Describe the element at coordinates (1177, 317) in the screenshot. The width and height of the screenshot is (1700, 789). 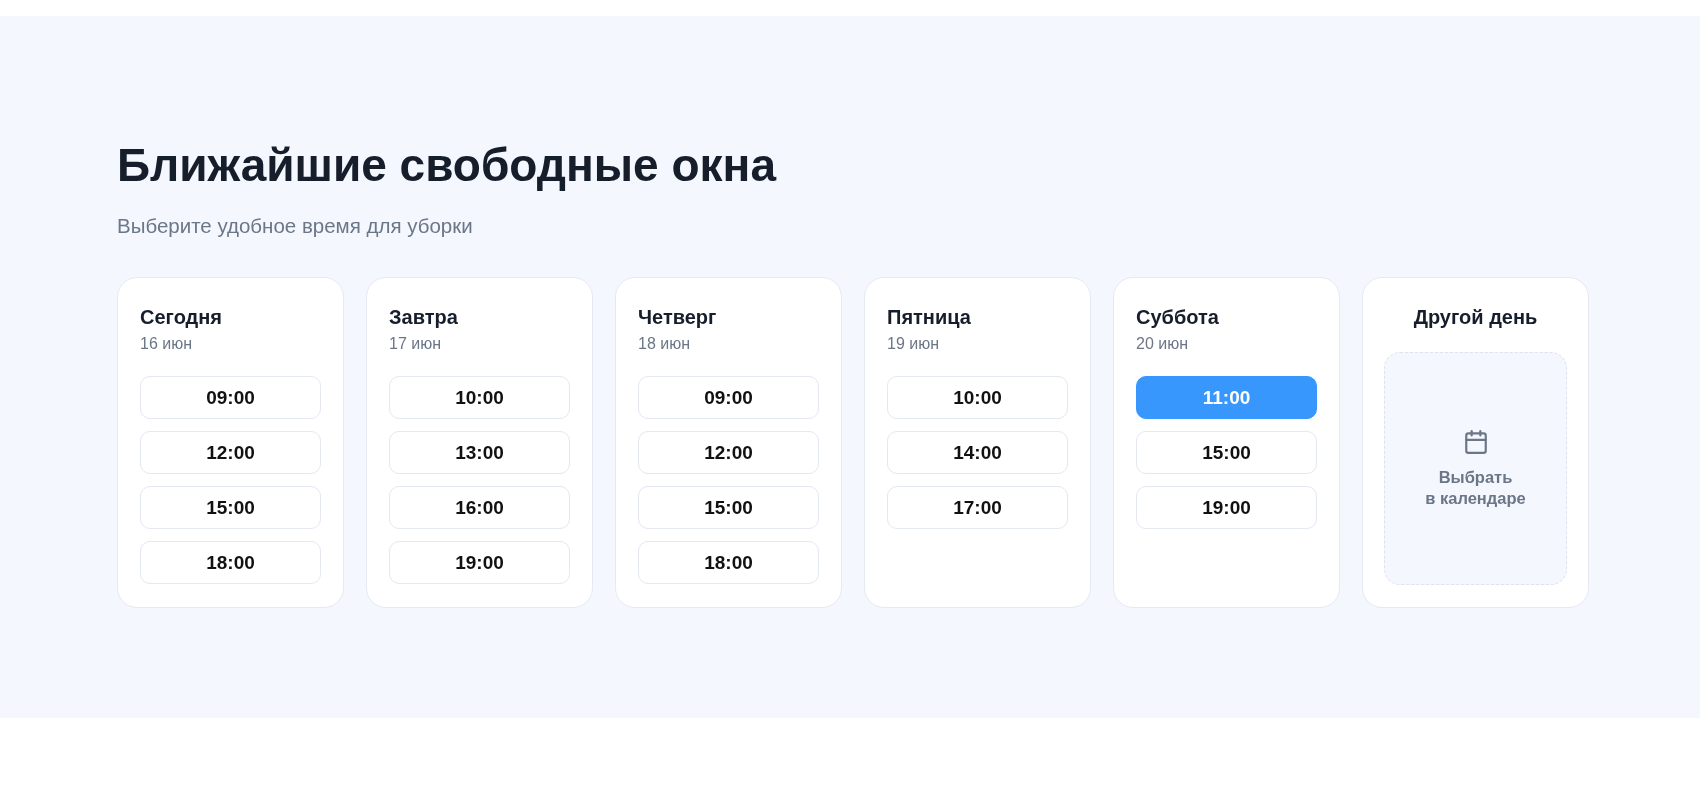
I see `day-title: Суббота` at that location.